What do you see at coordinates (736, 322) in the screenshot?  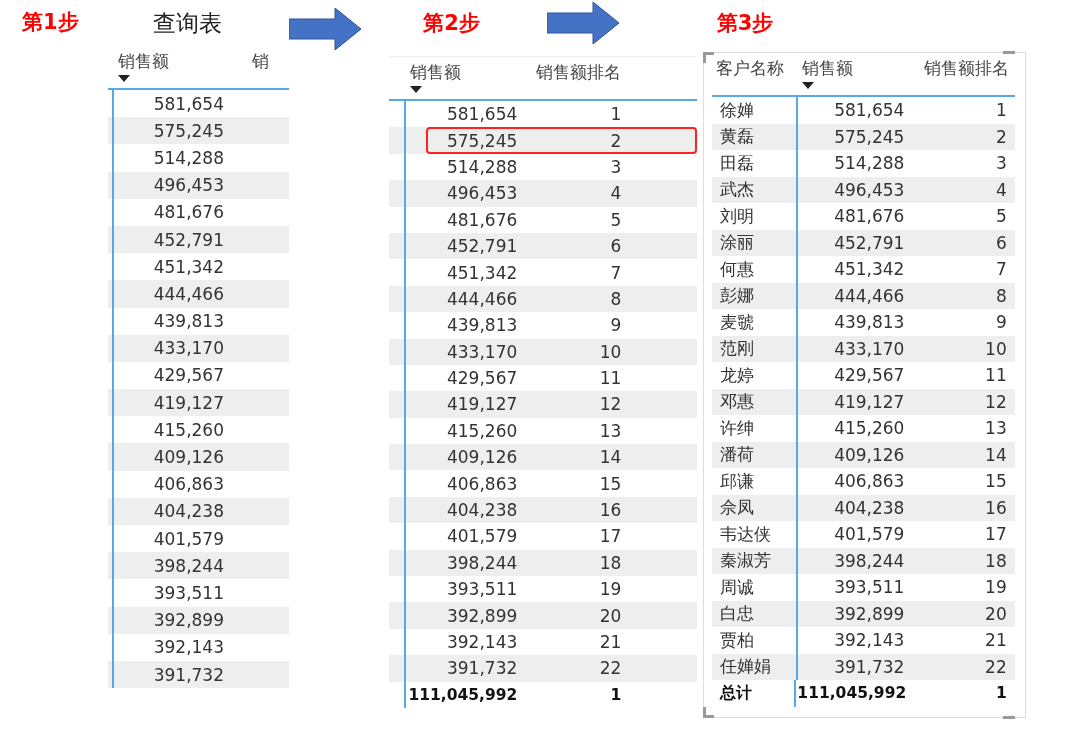 I see `table-cell: 麦虢` at bounding box center [736, 322].